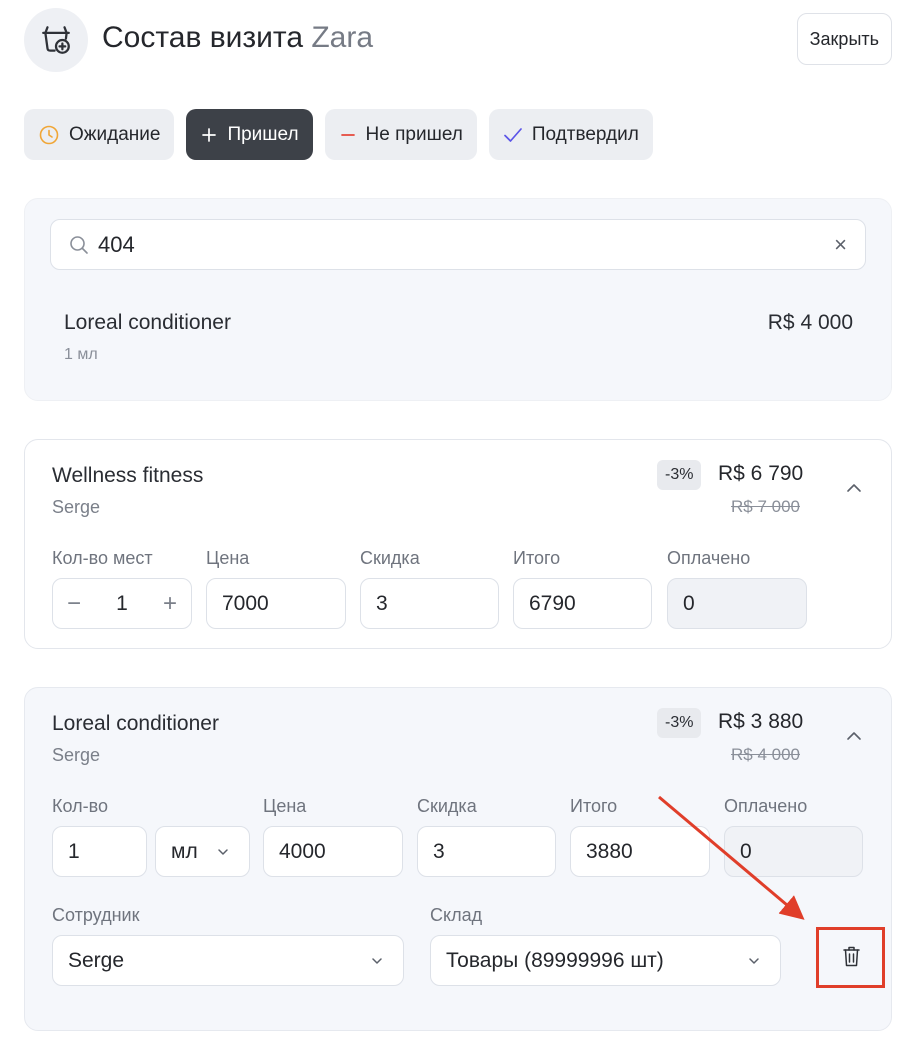 The image size is (912, 1056). Describe the element at coordinates (102, 558) in the screenshot. I see `qty-label: Кол-во мест` at that location.